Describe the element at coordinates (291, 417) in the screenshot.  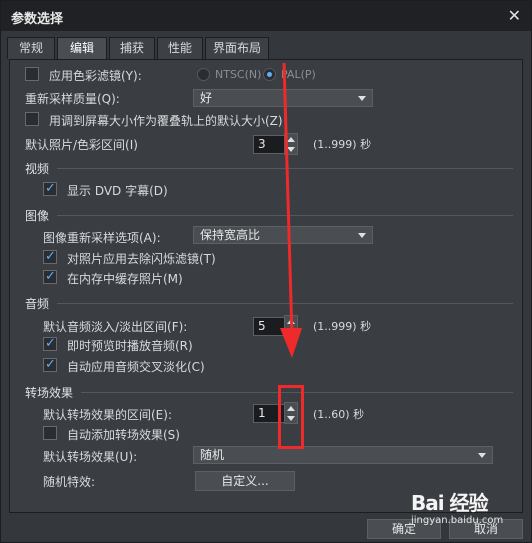
I see `annotation-highlight-box` at that location.